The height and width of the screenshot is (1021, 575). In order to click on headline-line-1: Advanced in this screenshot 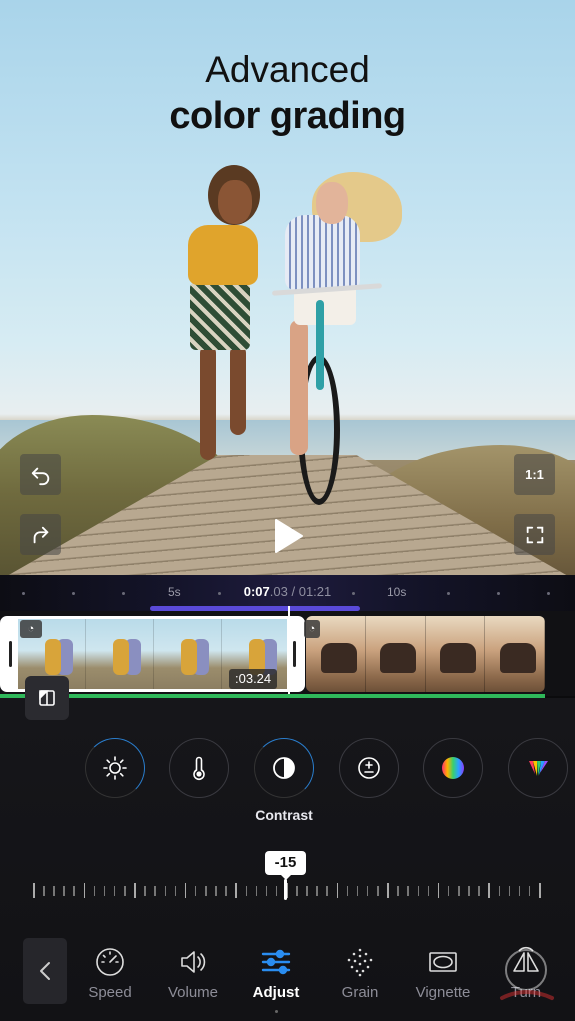, I will do `click(287, 69)`.